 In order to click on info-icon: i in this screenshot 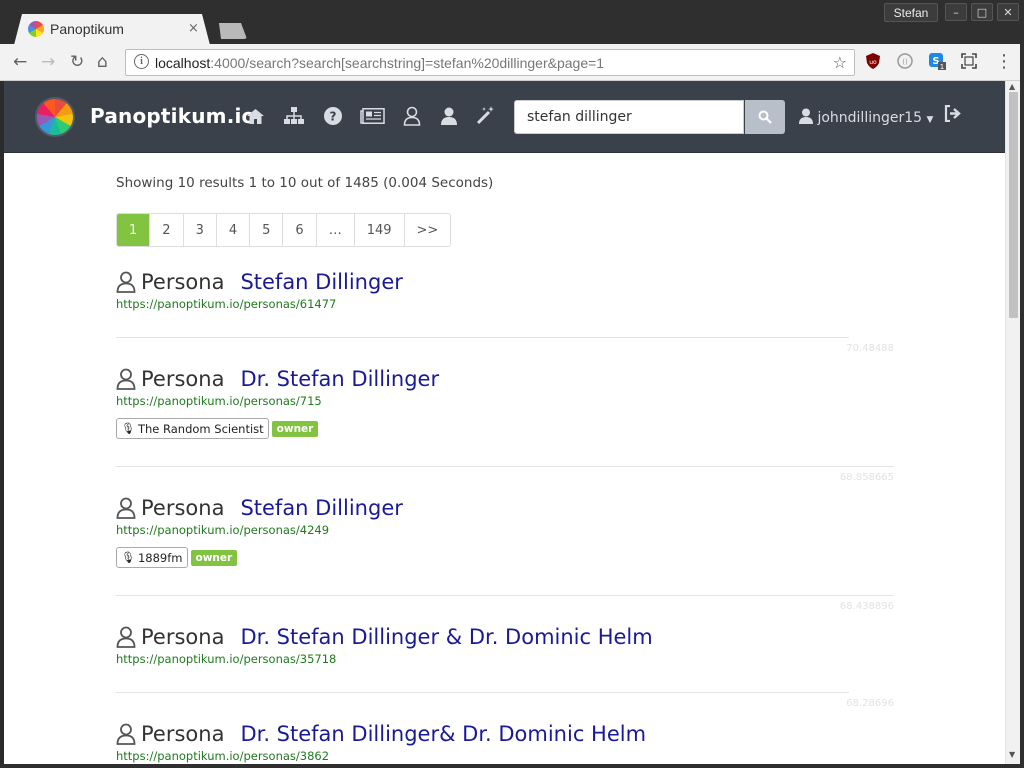, I will do `click(141, 61)`.